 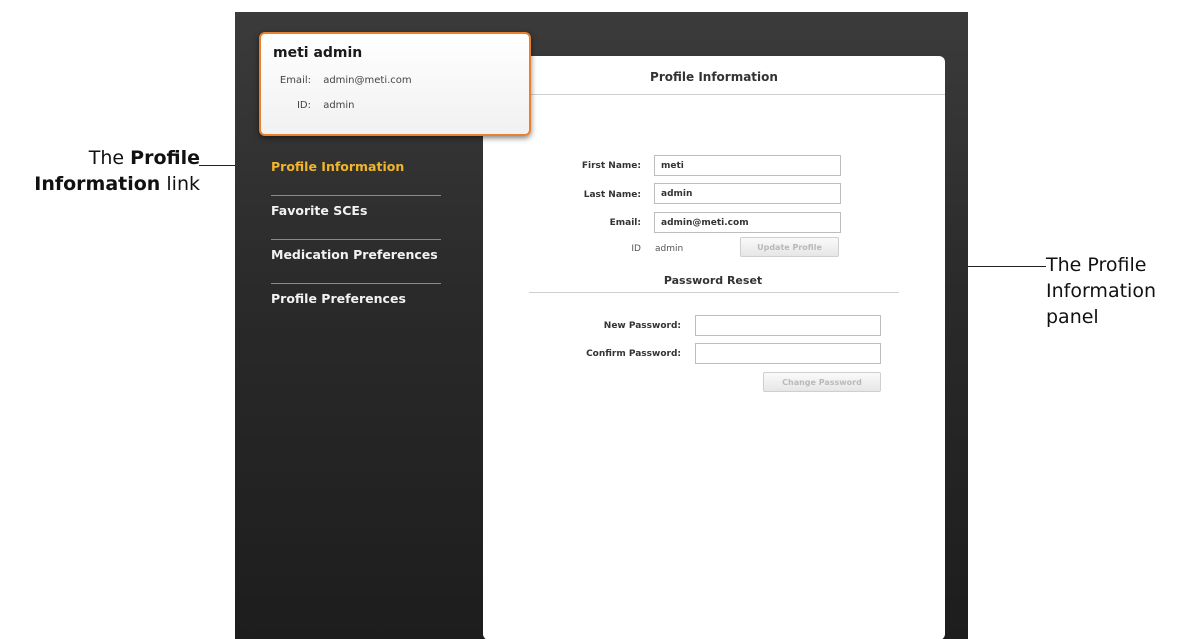 I want to click on sidebar-item-favorite-sces: Favorite SCEs, so click(x=356, y=217).